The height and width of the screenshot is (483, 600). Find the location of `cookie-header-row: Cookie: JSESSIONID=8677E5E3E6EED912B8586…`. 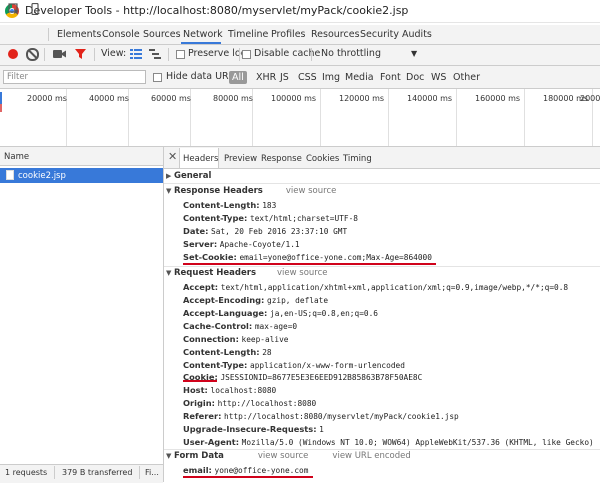

cookie-header-row: Cookie: JSESSIONID=8677E5E3E6EED912B8586… is located at coordinates (303, 377).